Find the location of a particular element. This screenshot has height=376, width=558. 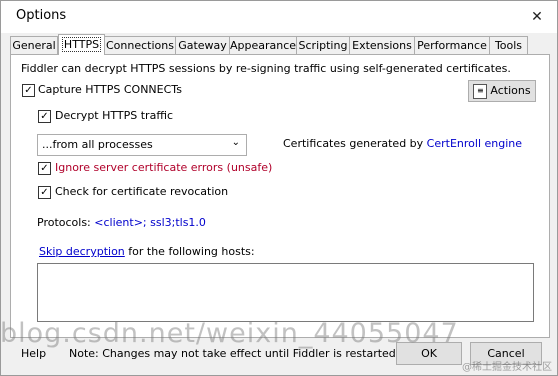

tab-scripting: Scripting is located at coordinates (323, 45).